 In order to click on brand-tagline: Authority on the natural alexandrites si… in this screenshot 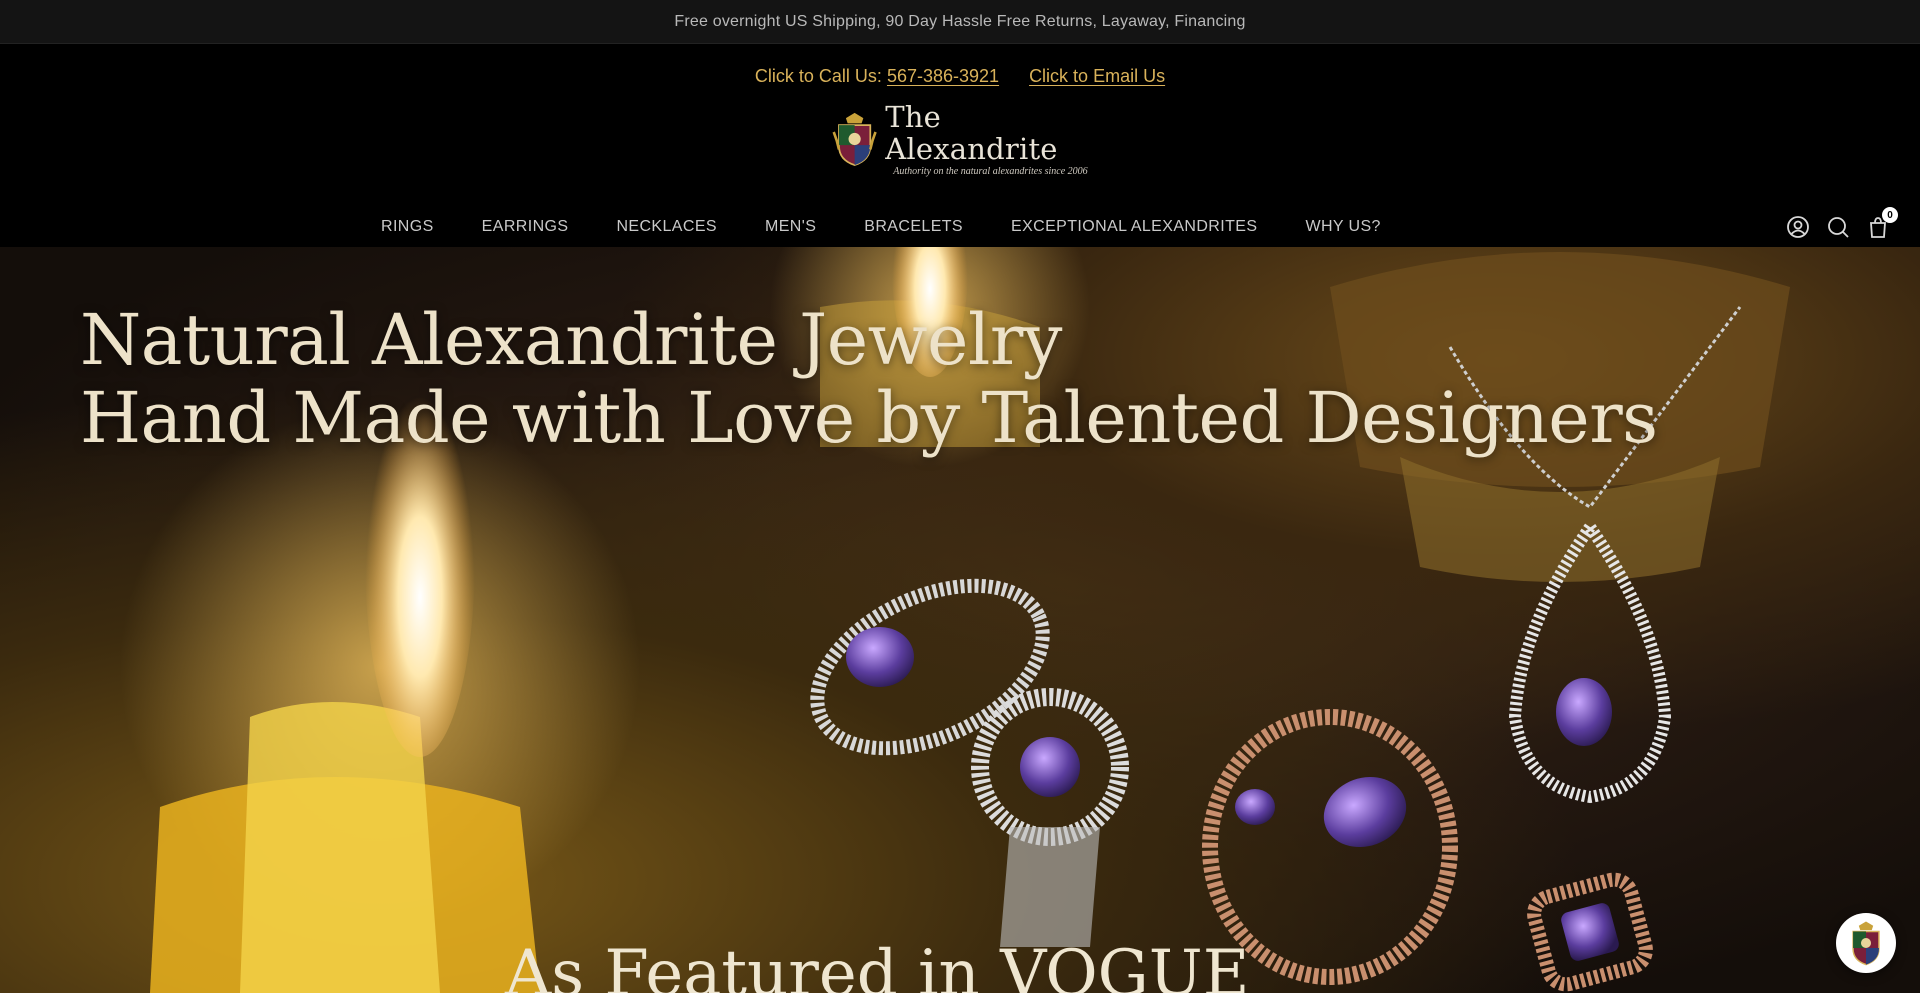, I will do `click(990, 171)`.